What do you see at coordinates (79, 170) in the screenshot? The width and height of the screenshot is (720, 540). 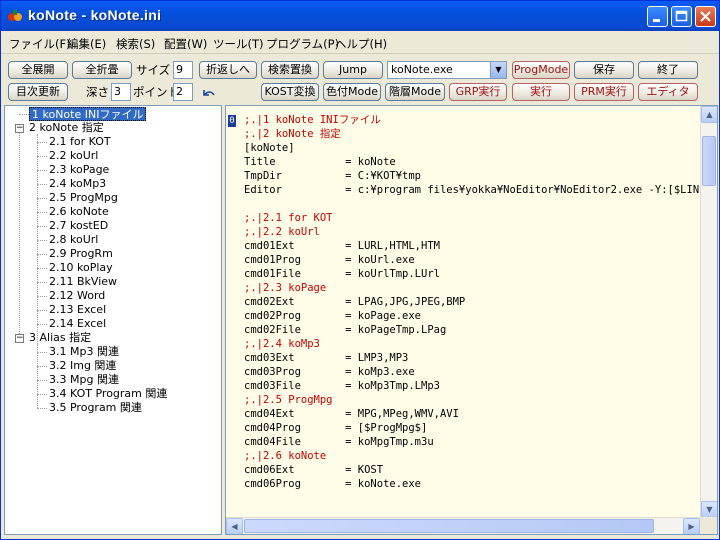 I see `tree-item: 2.3 koPage` at bounding box center [79, 170].